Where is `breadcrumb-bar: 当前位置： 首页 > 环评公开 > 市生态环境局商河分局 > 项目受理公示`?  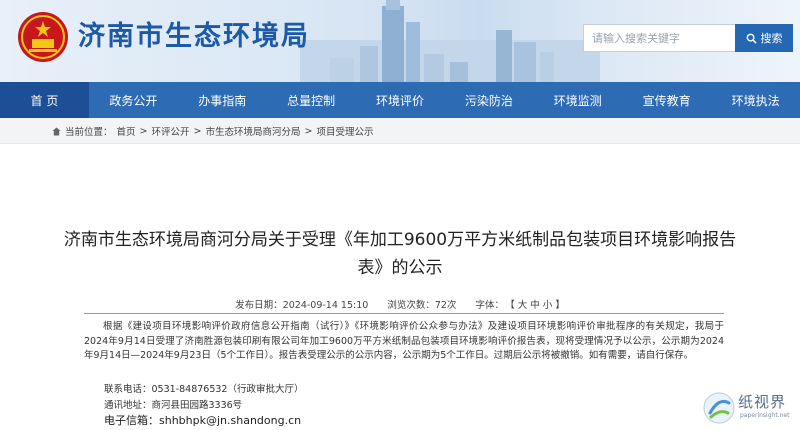
breadcrumb-bar: 当前位置： 首页 > 环评公开 > 市生态环境局商河分局 > 项目受理公示 is located at coordinates (400, 131).